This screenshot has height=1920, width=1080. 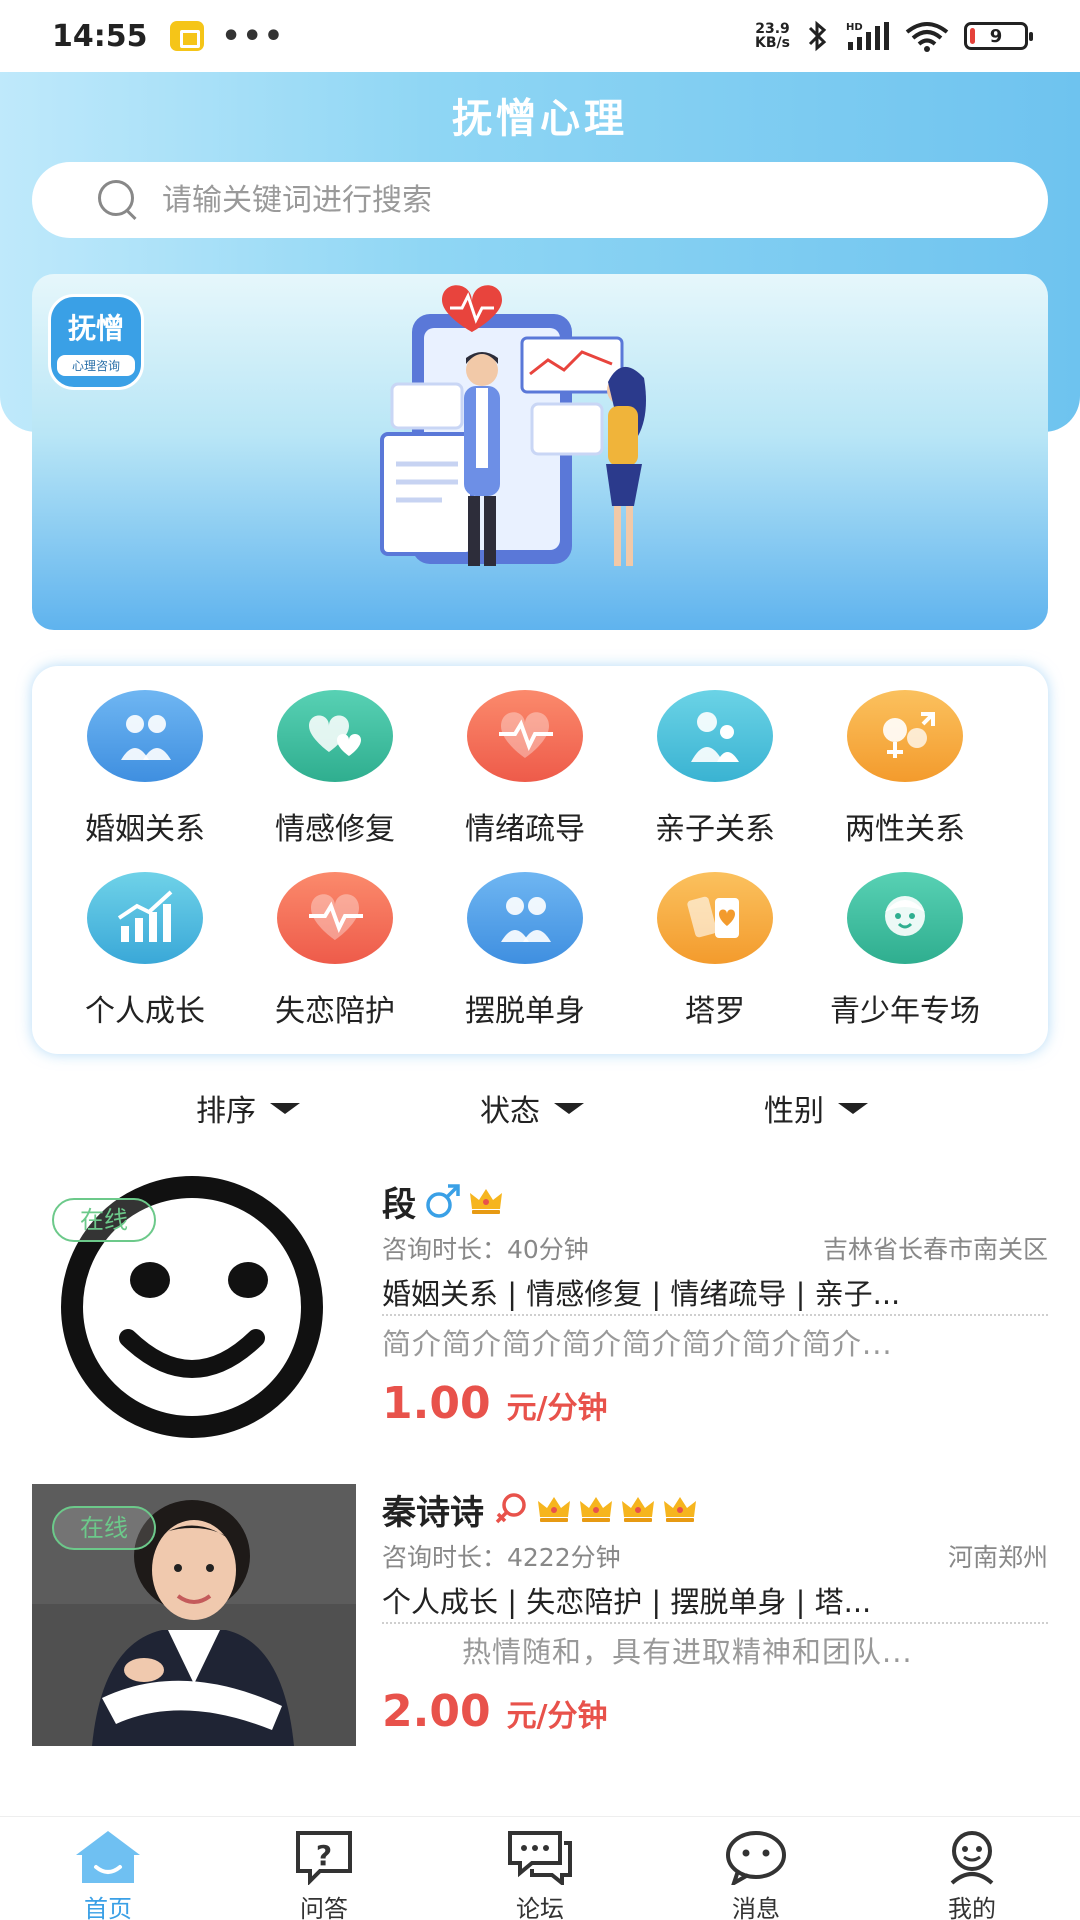 I want to click on counselor-location: 河南郑州, so click(x=997, y=1557).